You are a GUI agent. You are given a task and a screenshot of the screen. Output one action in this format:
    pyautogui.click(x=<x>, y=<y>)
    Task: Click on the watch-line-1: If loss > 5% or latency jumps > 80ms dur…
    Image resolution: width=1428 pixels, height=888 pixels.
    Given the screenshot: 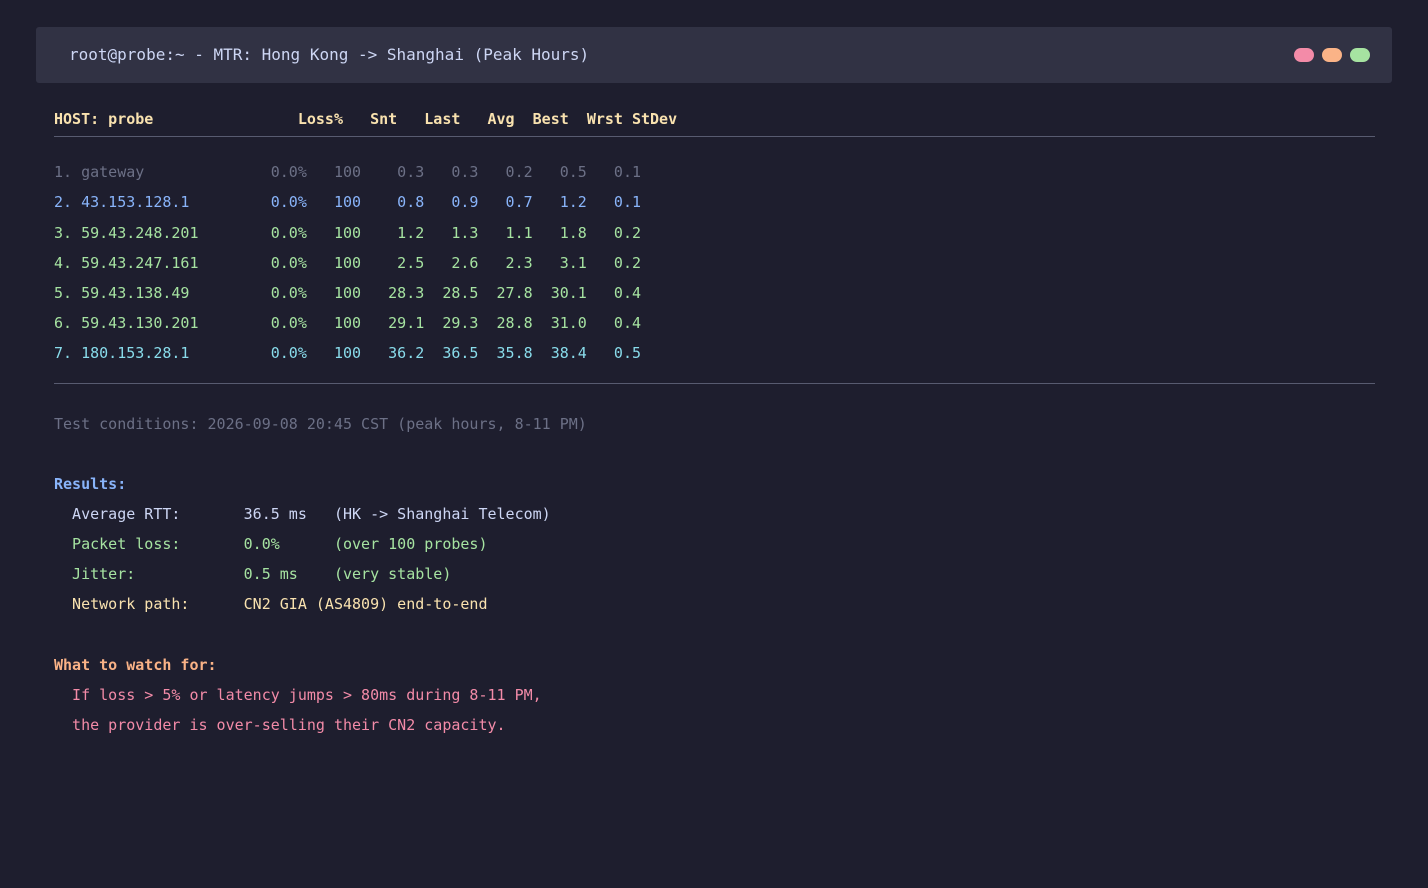 What is the action you would take?
    pyautogui.click(x=298, y=694)
    